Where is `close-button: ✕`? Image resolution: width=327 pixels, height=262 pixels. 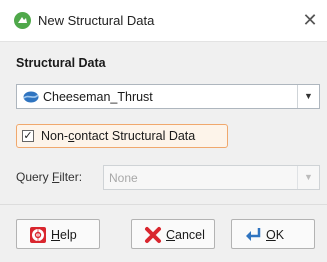 close-button: ✕ is located at coordinates (310, 20).